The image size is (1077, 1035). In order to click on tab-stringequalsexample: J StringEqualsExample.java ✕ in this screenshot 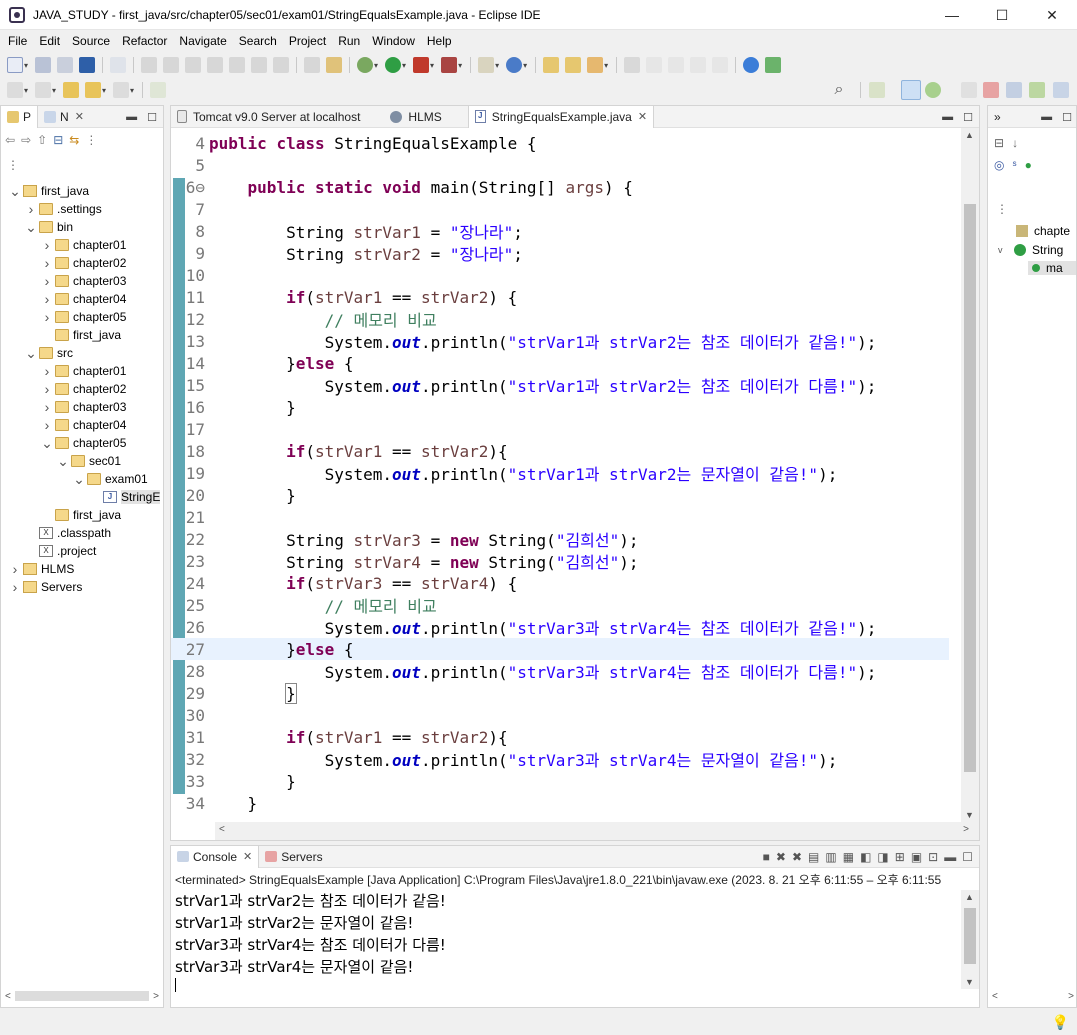, I will do `click(561, 116)`.